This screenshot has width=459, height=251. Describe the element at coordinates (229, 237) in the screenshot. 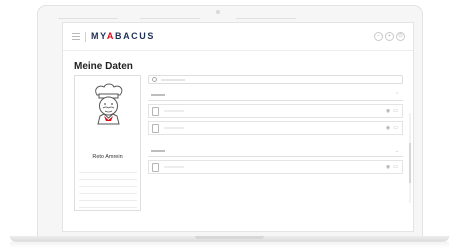

I see `laptop-notch` at that location.